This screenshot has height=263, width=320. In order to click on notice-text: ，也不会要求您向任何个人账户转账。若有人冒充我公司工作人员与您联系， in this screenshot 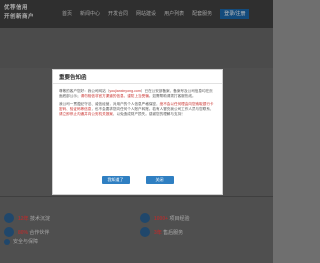, I will do `click(152, 109)`.